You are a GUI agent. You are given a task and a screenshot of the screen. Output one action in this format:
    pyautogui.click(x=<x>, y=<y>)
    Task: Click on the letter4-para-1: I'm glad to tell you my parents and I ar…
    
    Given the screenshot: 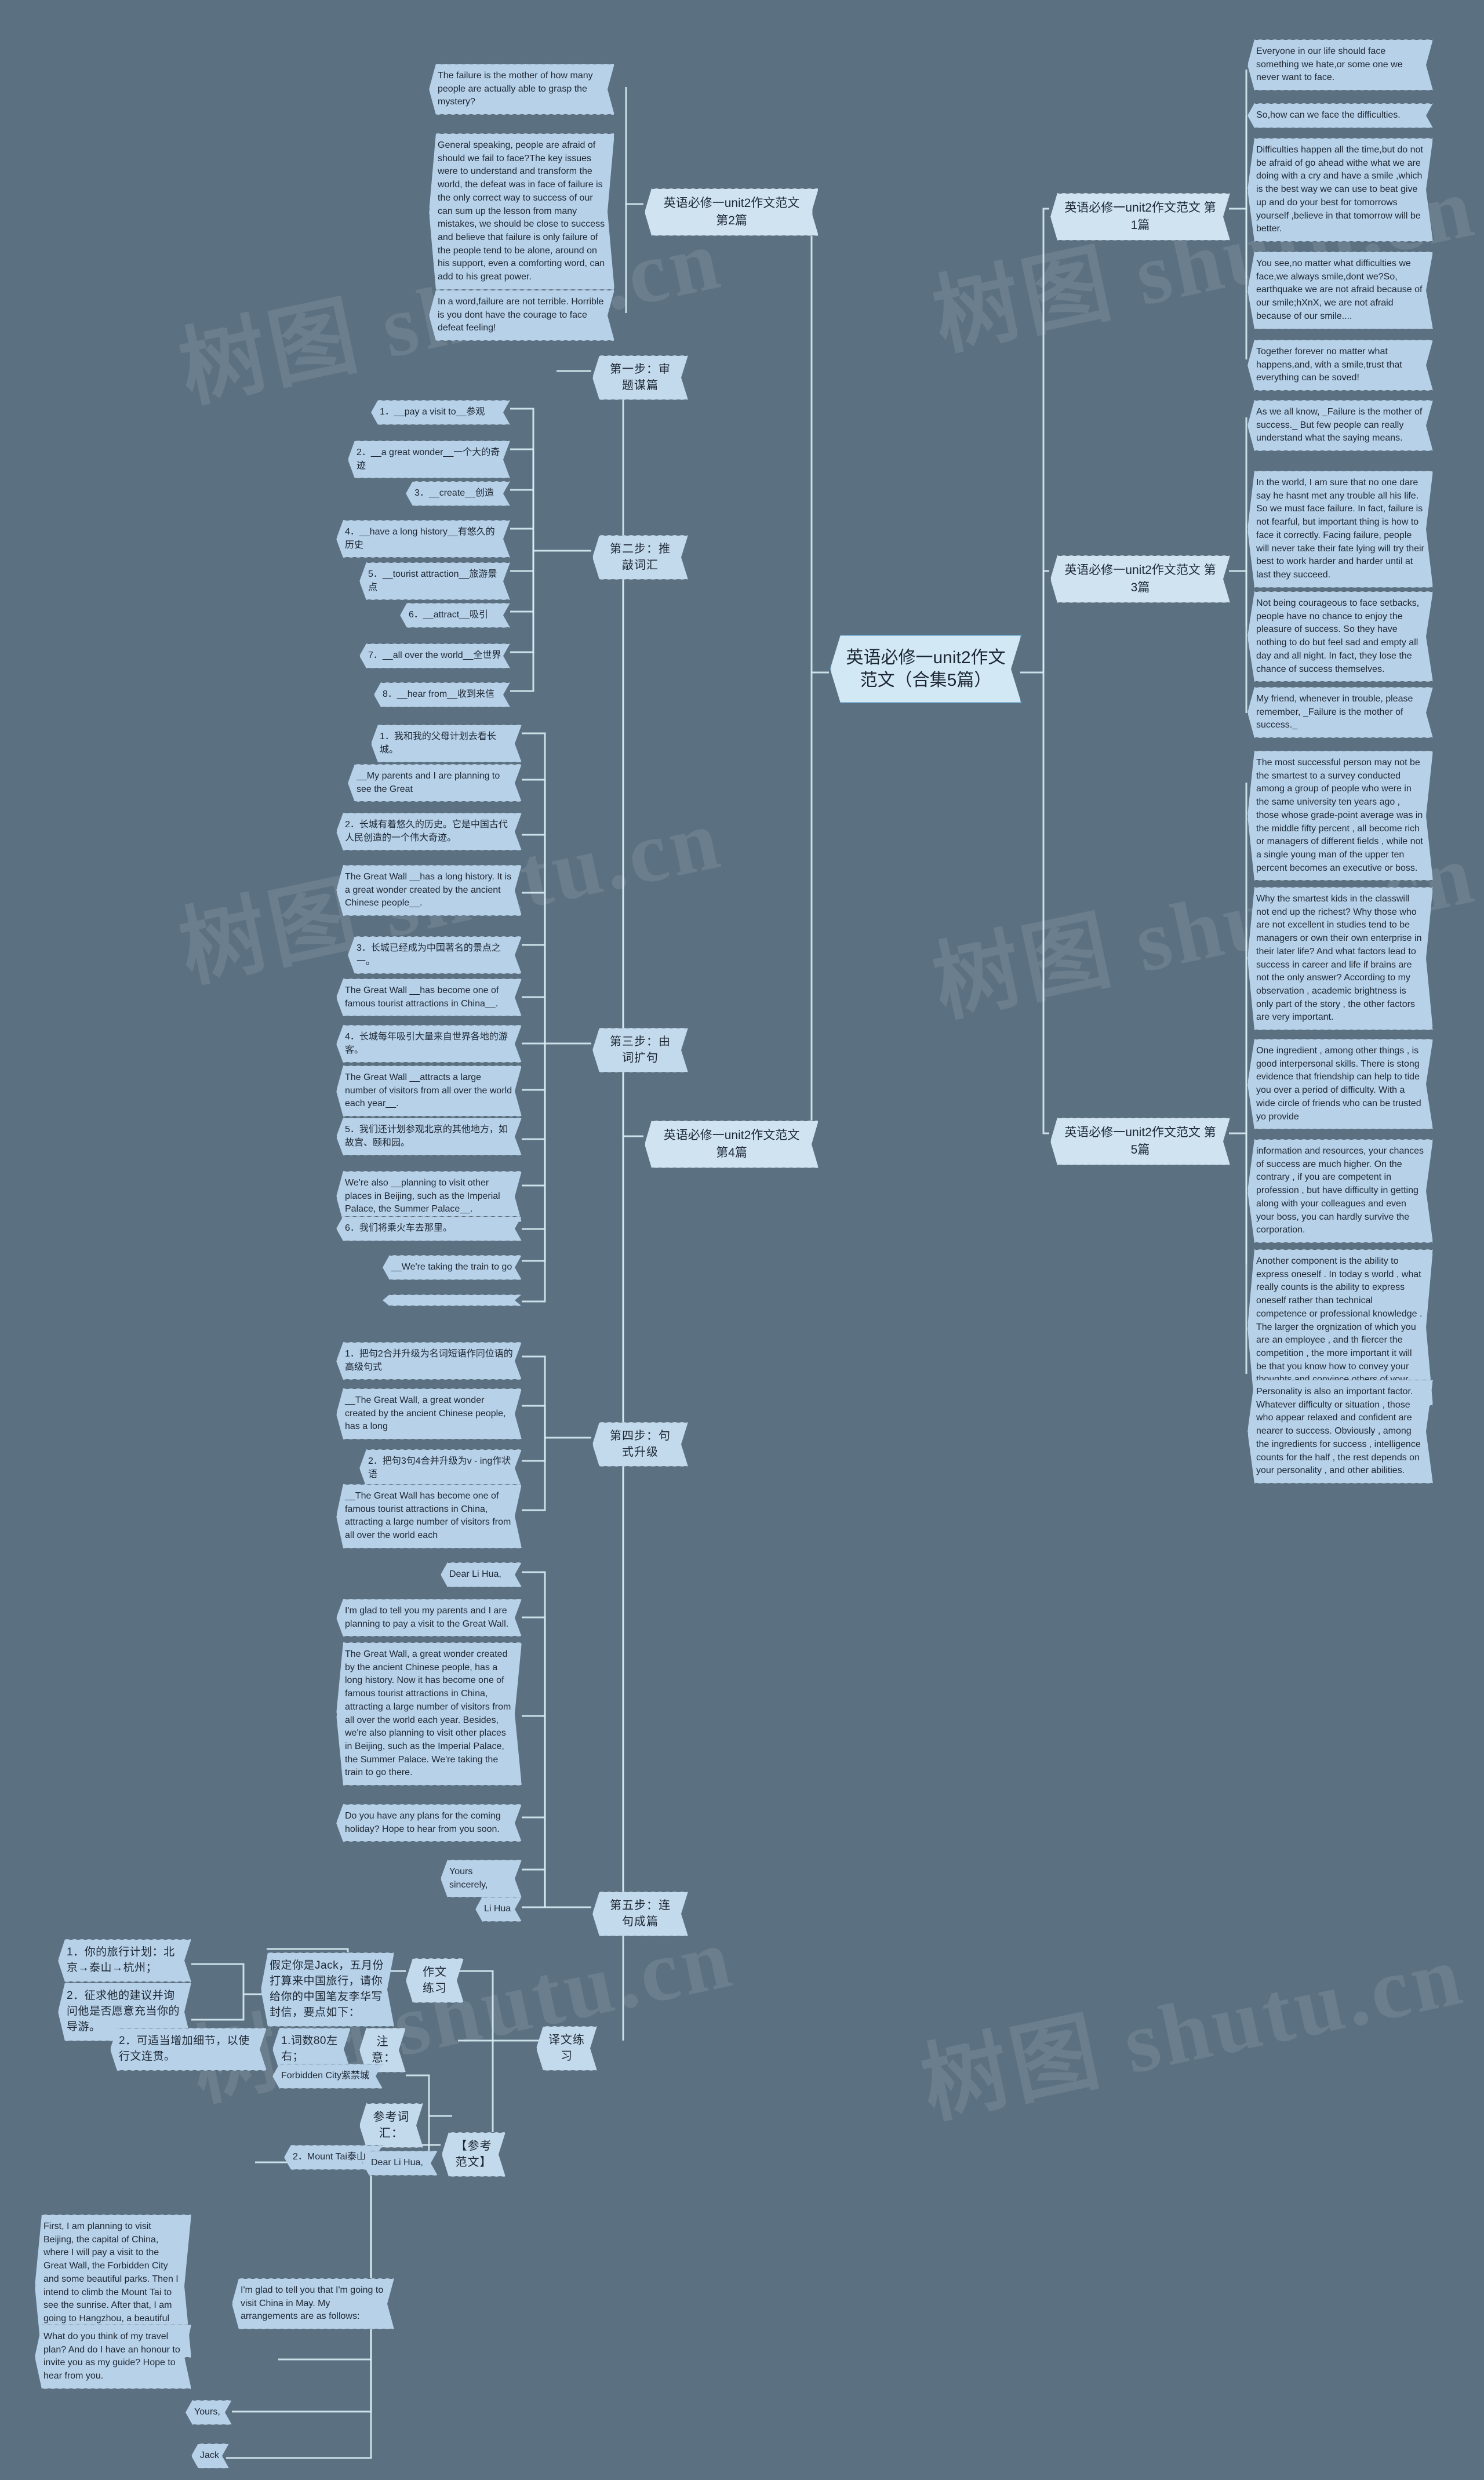 What is the action you would take?
    pyautogui.click(x=429, y=1618)
    